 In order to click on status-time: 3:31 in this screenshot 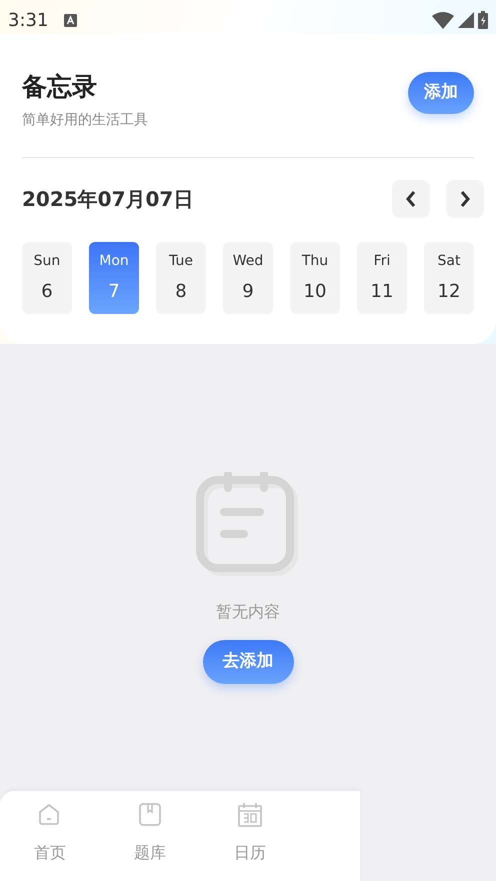, I will do `click(28, 20)`.